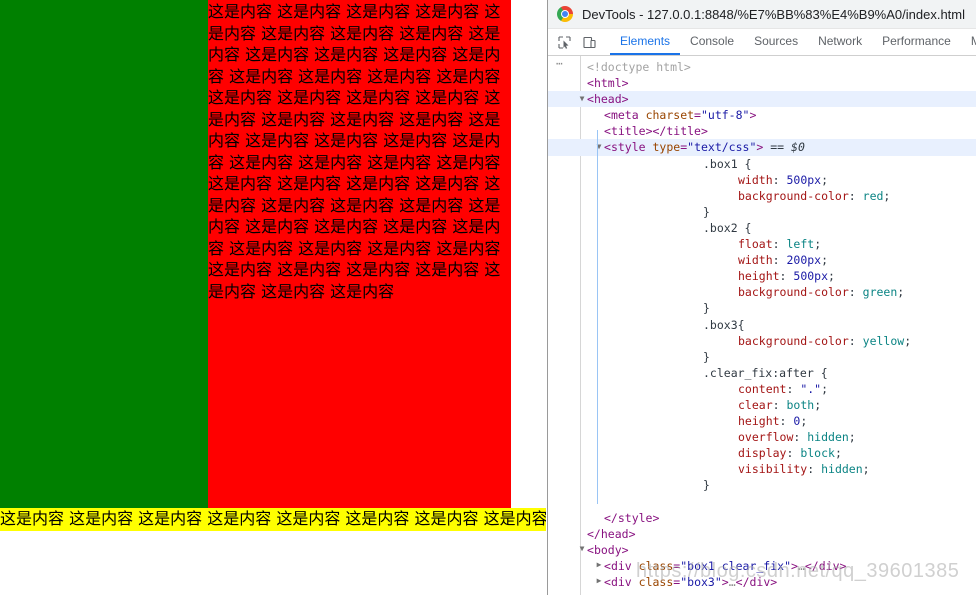  What do you see at coordinates (777, 147) in the screenshot?
I see `style-eq-marker: ==` at bounding box center [777, 147].